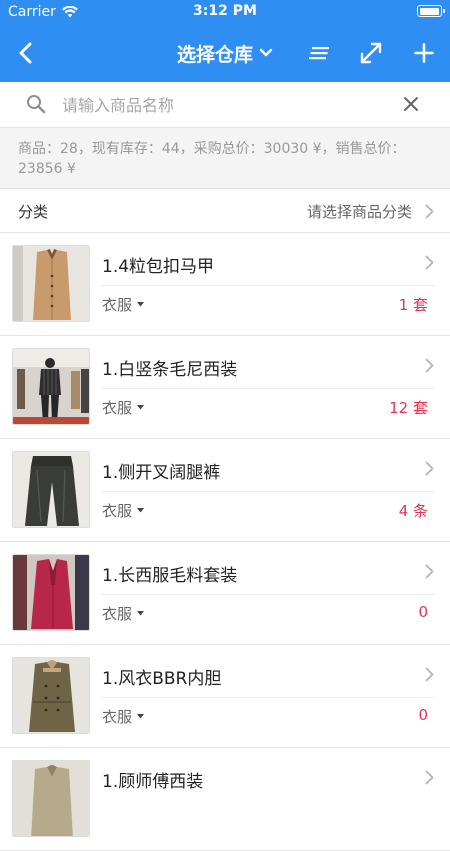  I want to click on search-icon, so click(36, 104).